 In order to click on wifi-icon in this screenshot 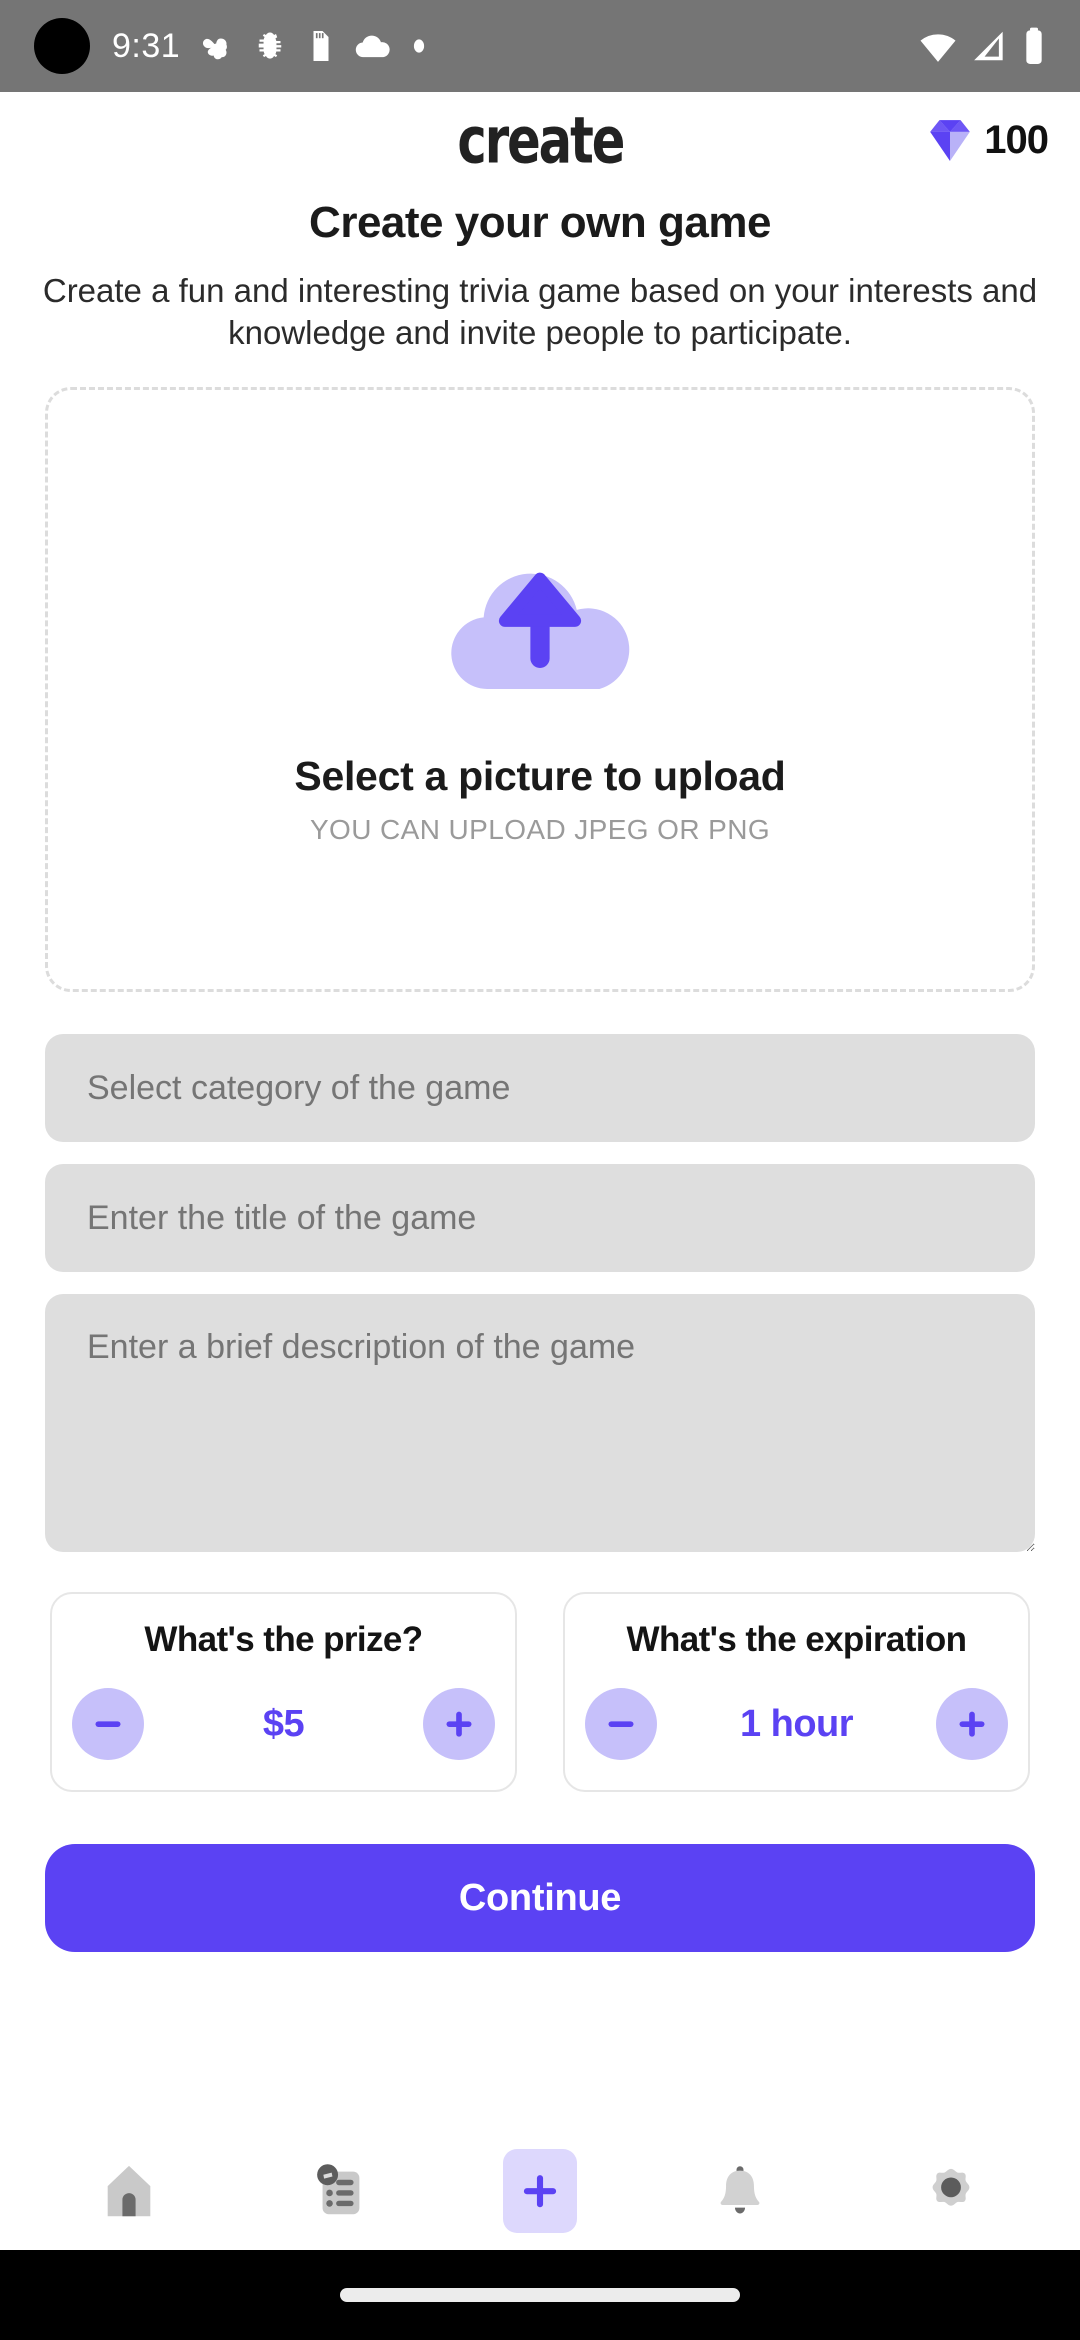, I will do `click(938, 48)`.